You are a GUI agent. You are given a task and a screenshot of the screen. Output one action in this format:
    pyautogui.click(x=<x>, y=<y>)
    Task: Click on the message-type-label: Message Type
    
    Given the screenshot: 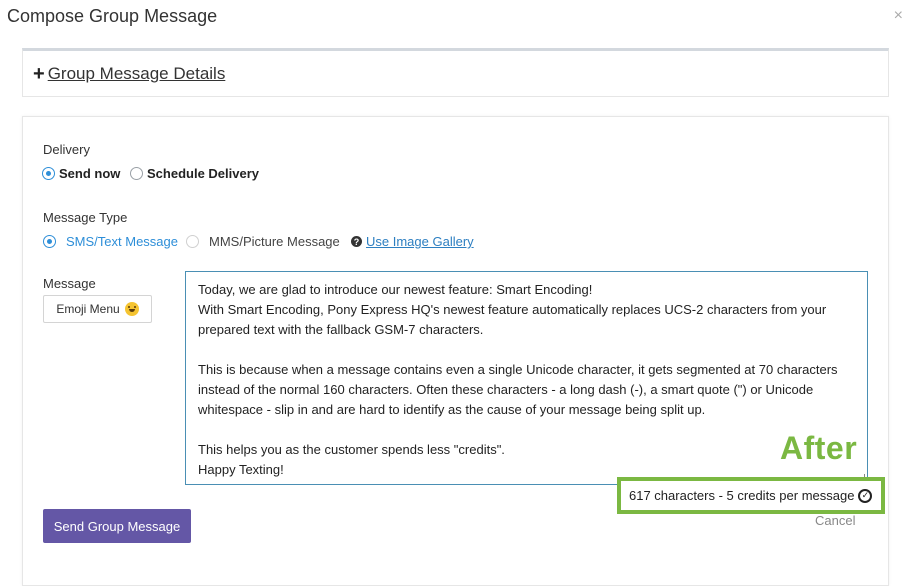 What is the action you would take?
    pyautogui.click(x=85, y=217)
    